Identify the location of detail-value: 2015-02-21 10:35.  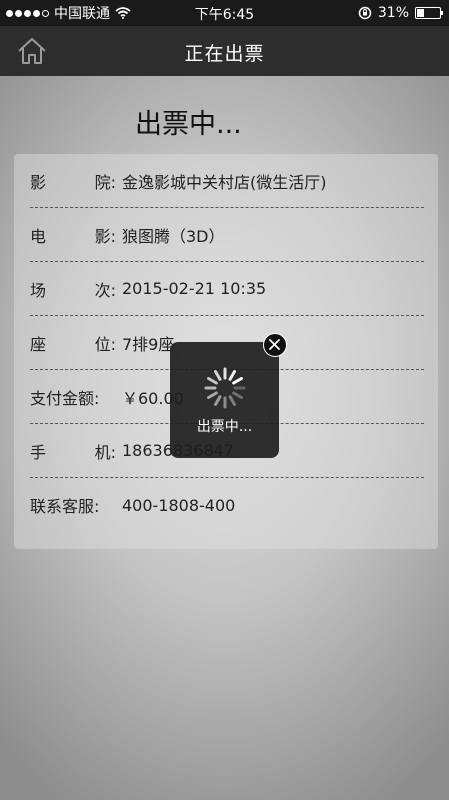
(194, 288).